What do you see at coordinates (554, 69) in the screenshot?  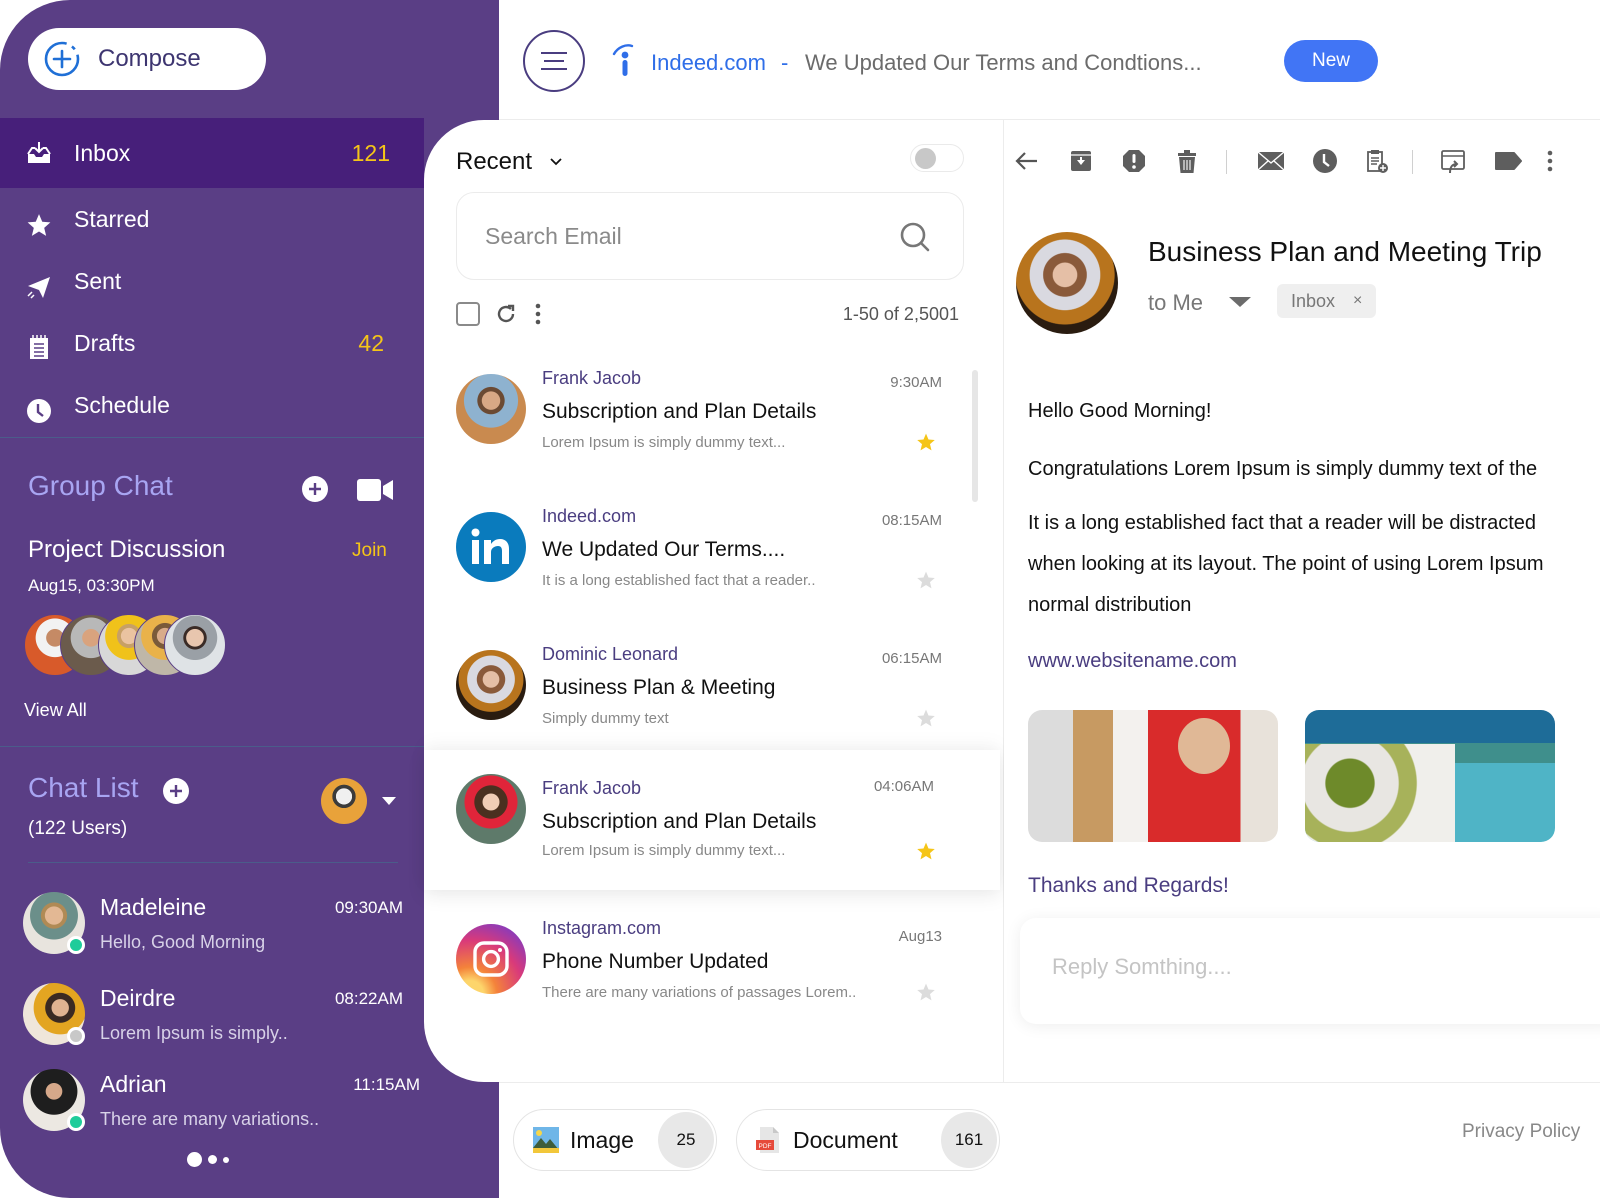 I see `hamburger-line` at bounding box center [554, 69].